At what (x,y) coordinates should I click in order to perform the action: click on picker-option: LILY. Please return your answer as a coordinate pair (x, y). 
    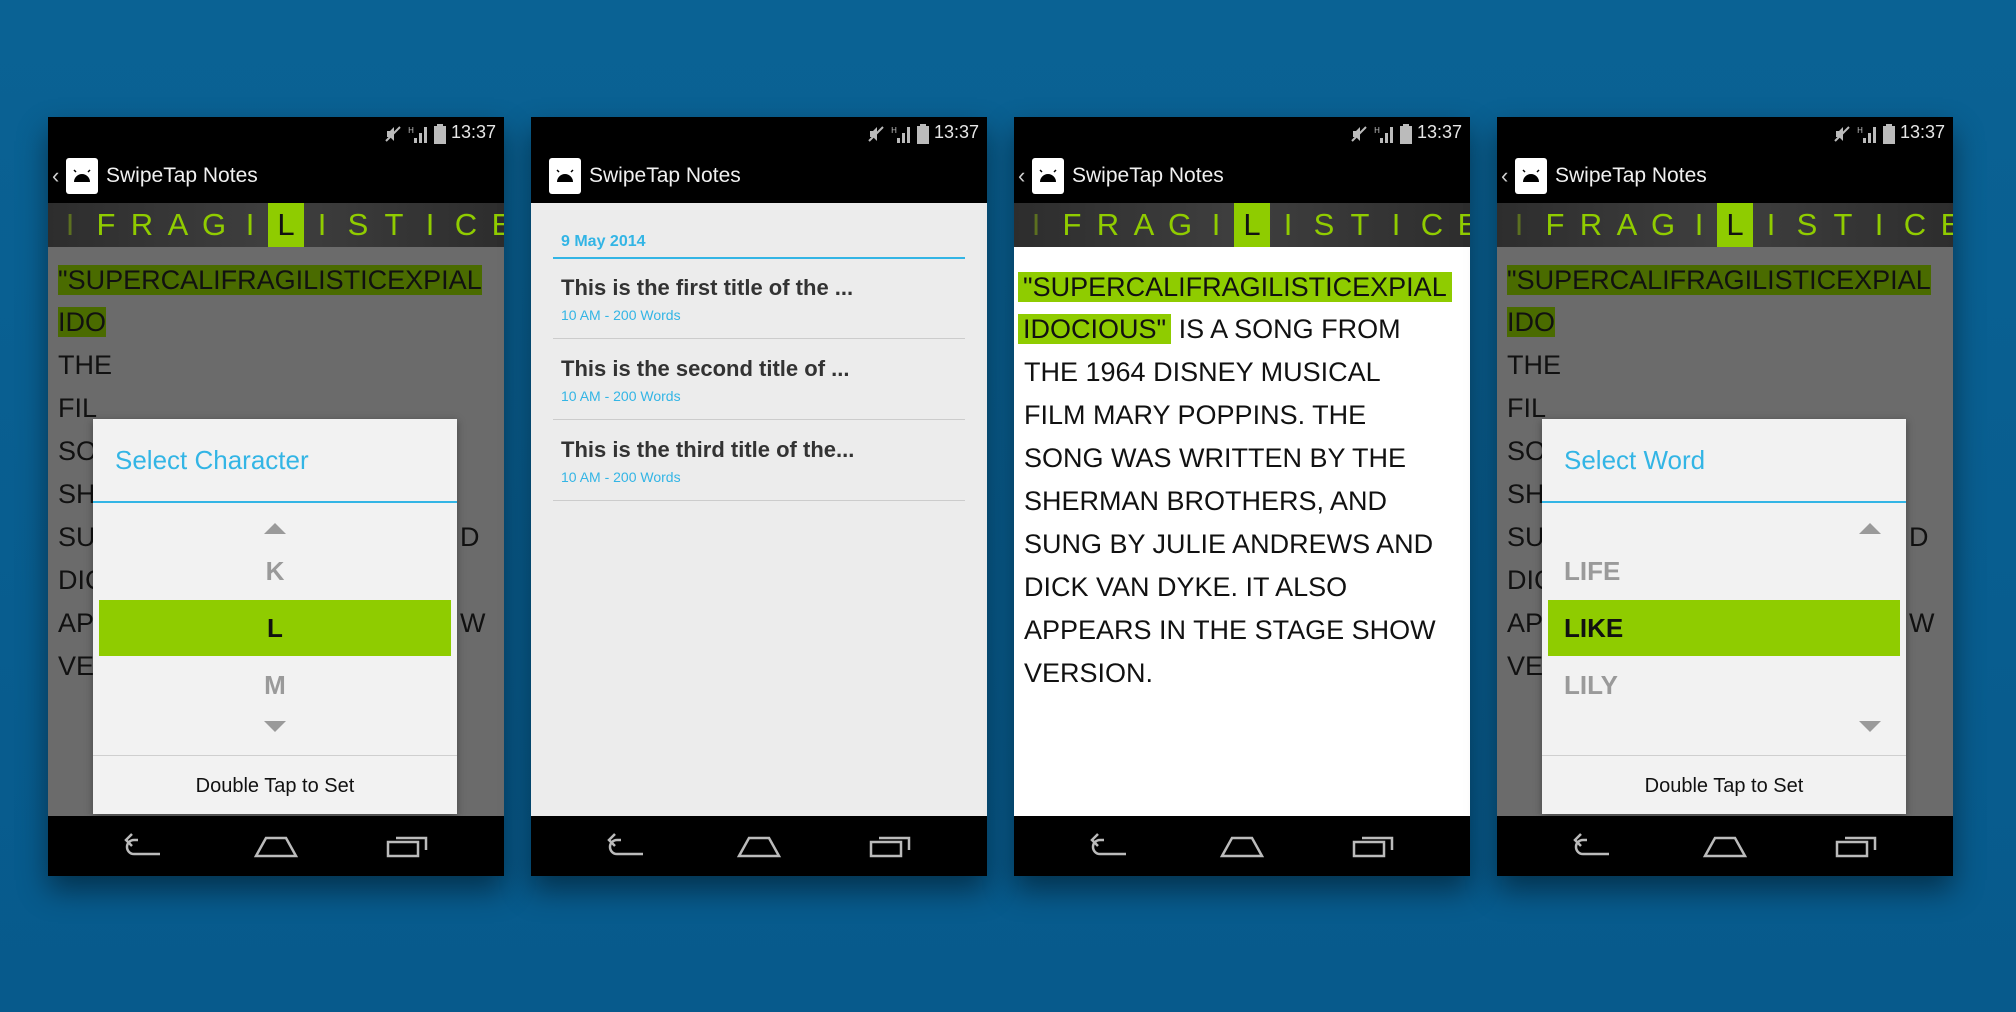
    Looking at the image, I should click on (1724, 685).